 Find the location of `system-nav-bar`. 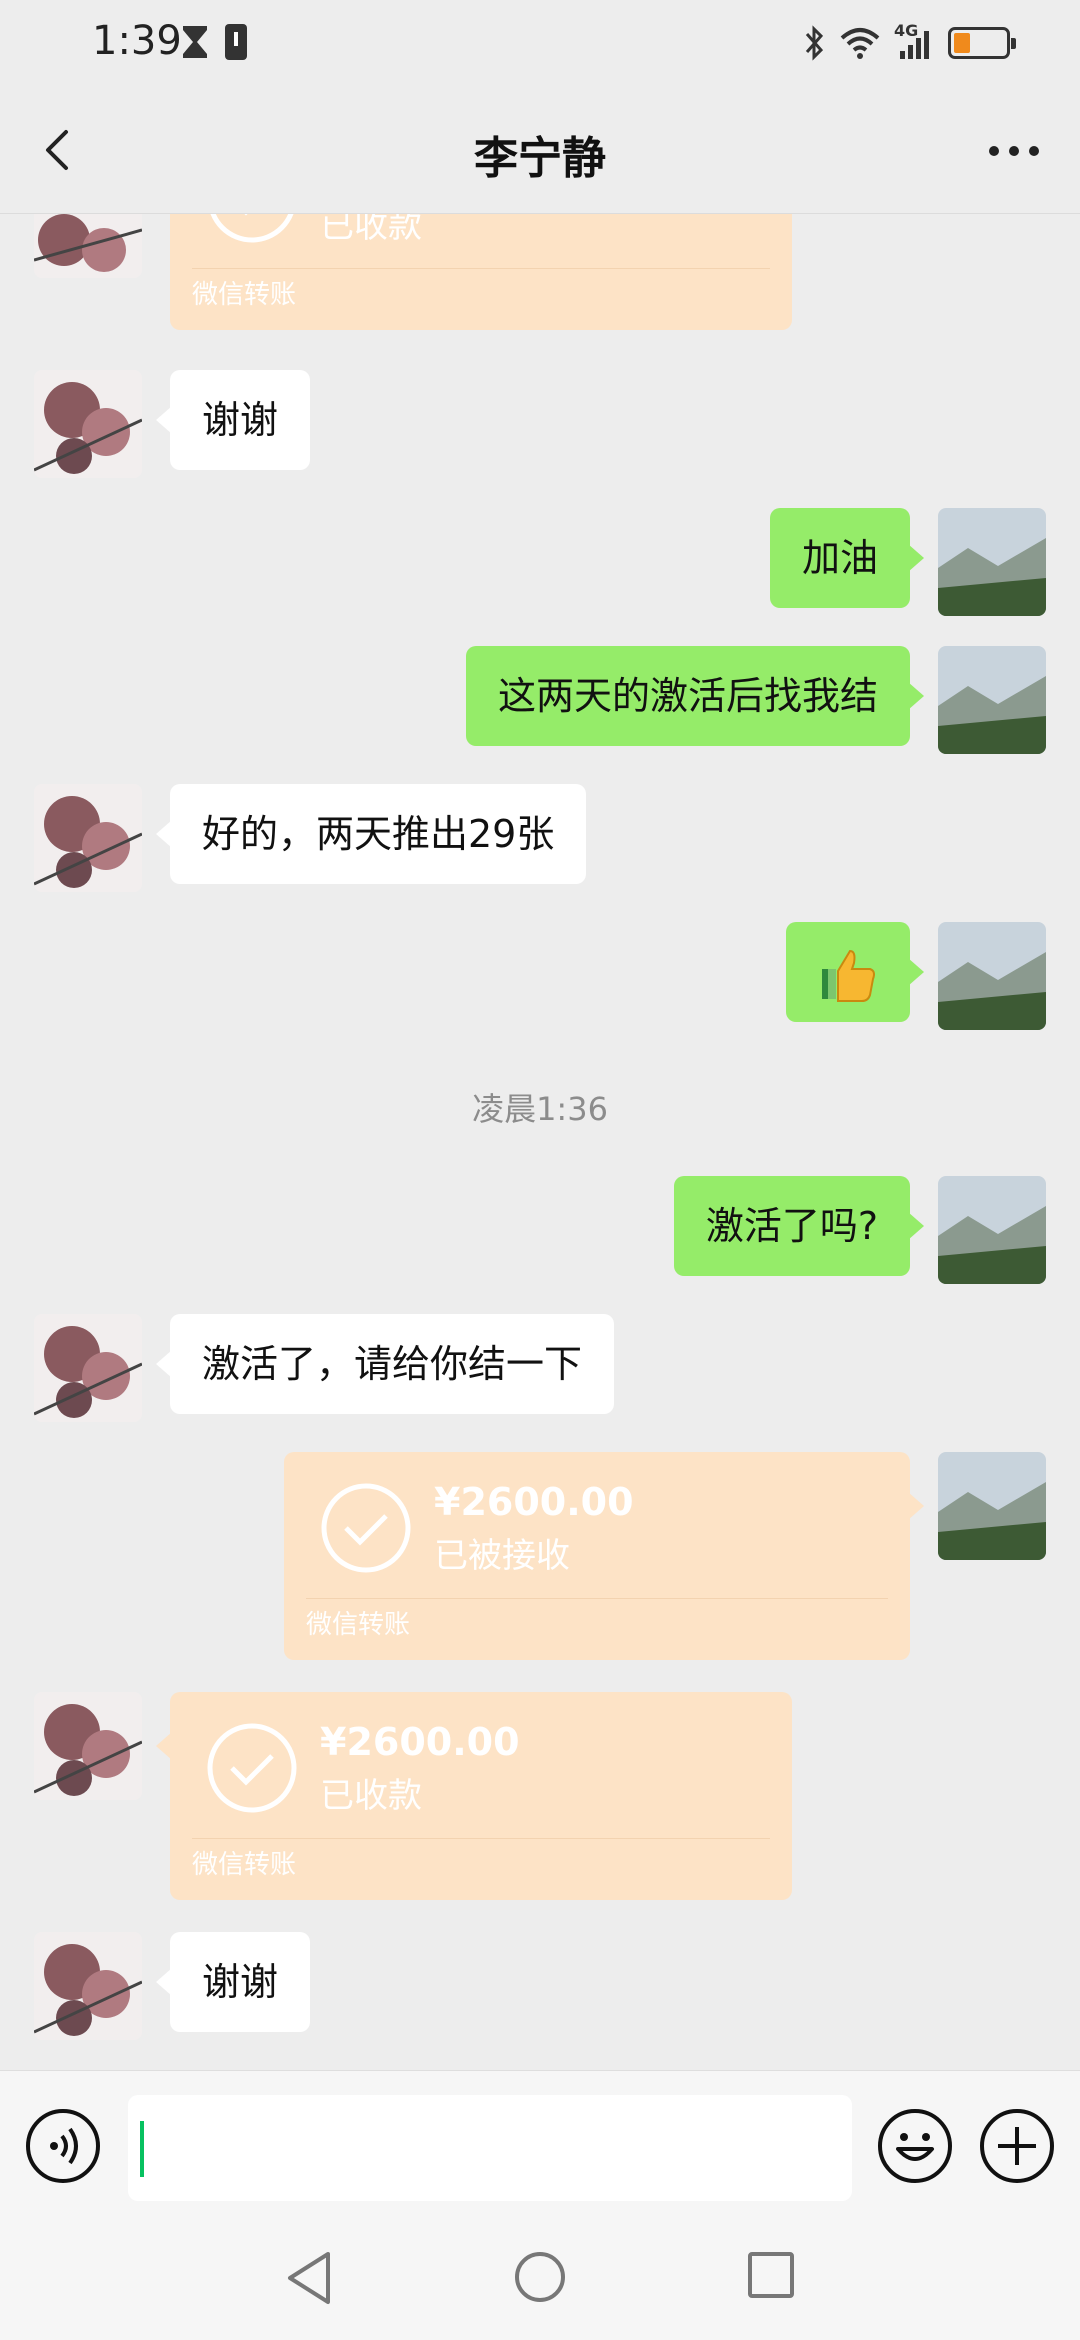

system-nav-bar is located at coordinates (540, 2280).